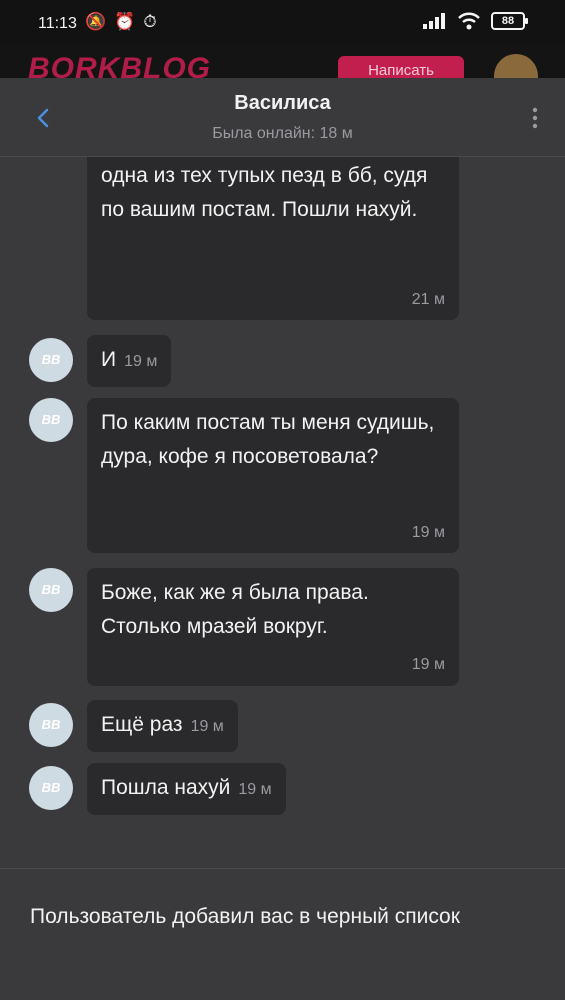 The width and height of the screenshot is (565, 1000). Describe the element at coordinates (469, 21) in the screenshot. I see `wifi-icon` at that location.